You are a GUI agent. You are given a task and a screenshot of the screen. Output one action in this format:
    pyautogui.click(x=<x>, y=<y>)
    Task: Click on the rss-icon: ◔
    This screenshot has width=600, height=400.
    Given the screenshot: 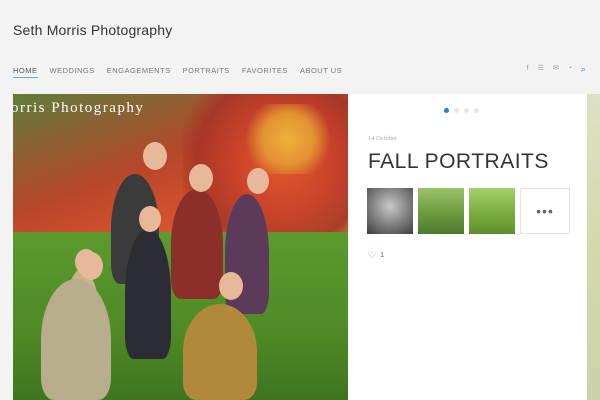 What is the action you would take?
    pyautogui.click(x=570, y=69)
    